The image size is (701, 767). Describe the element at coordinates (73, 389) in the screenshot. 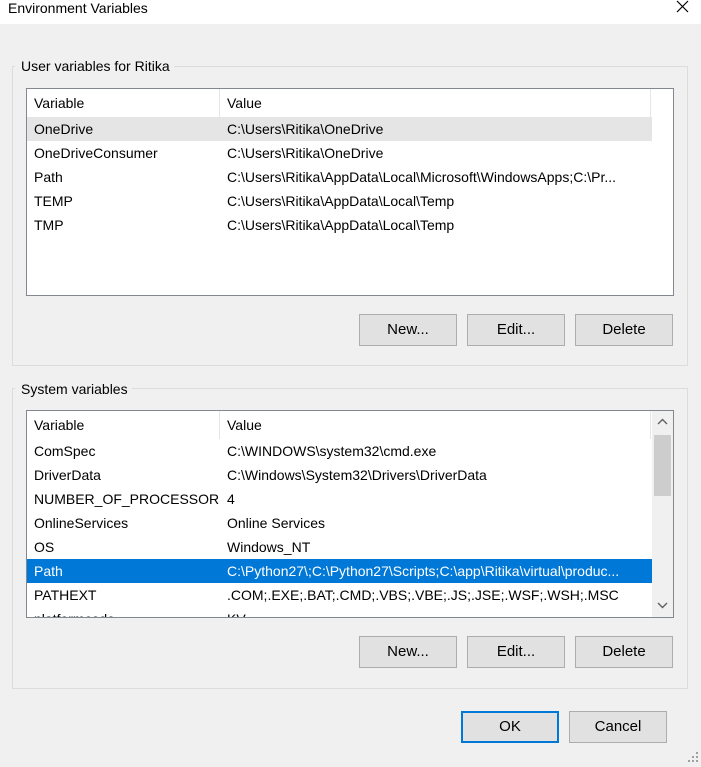

I see `system-variables-label: System variables` at that location.